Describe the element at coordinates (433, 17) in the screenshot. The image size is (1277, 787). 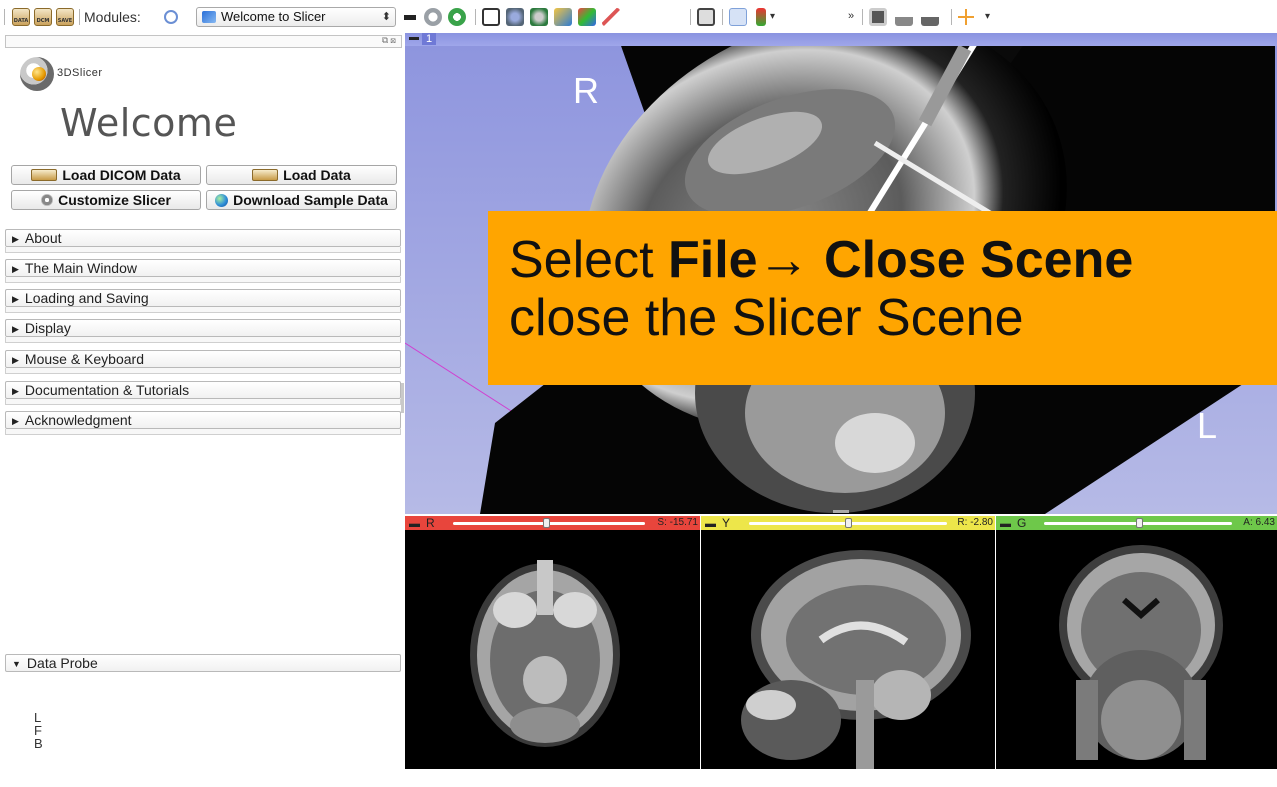
I see `back-icon` at that location.